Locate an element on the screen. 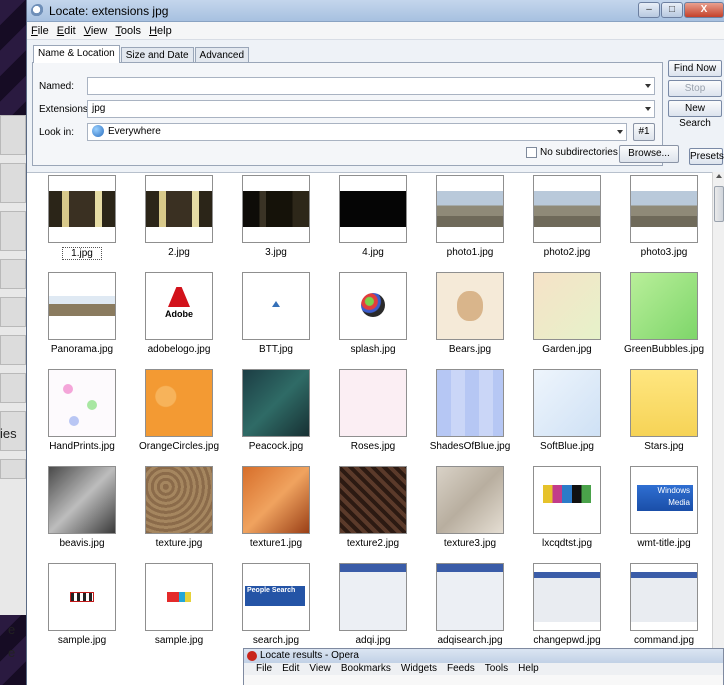  result-item: Windows Media wmt-title.jpg is located at coordinates (668, 514).